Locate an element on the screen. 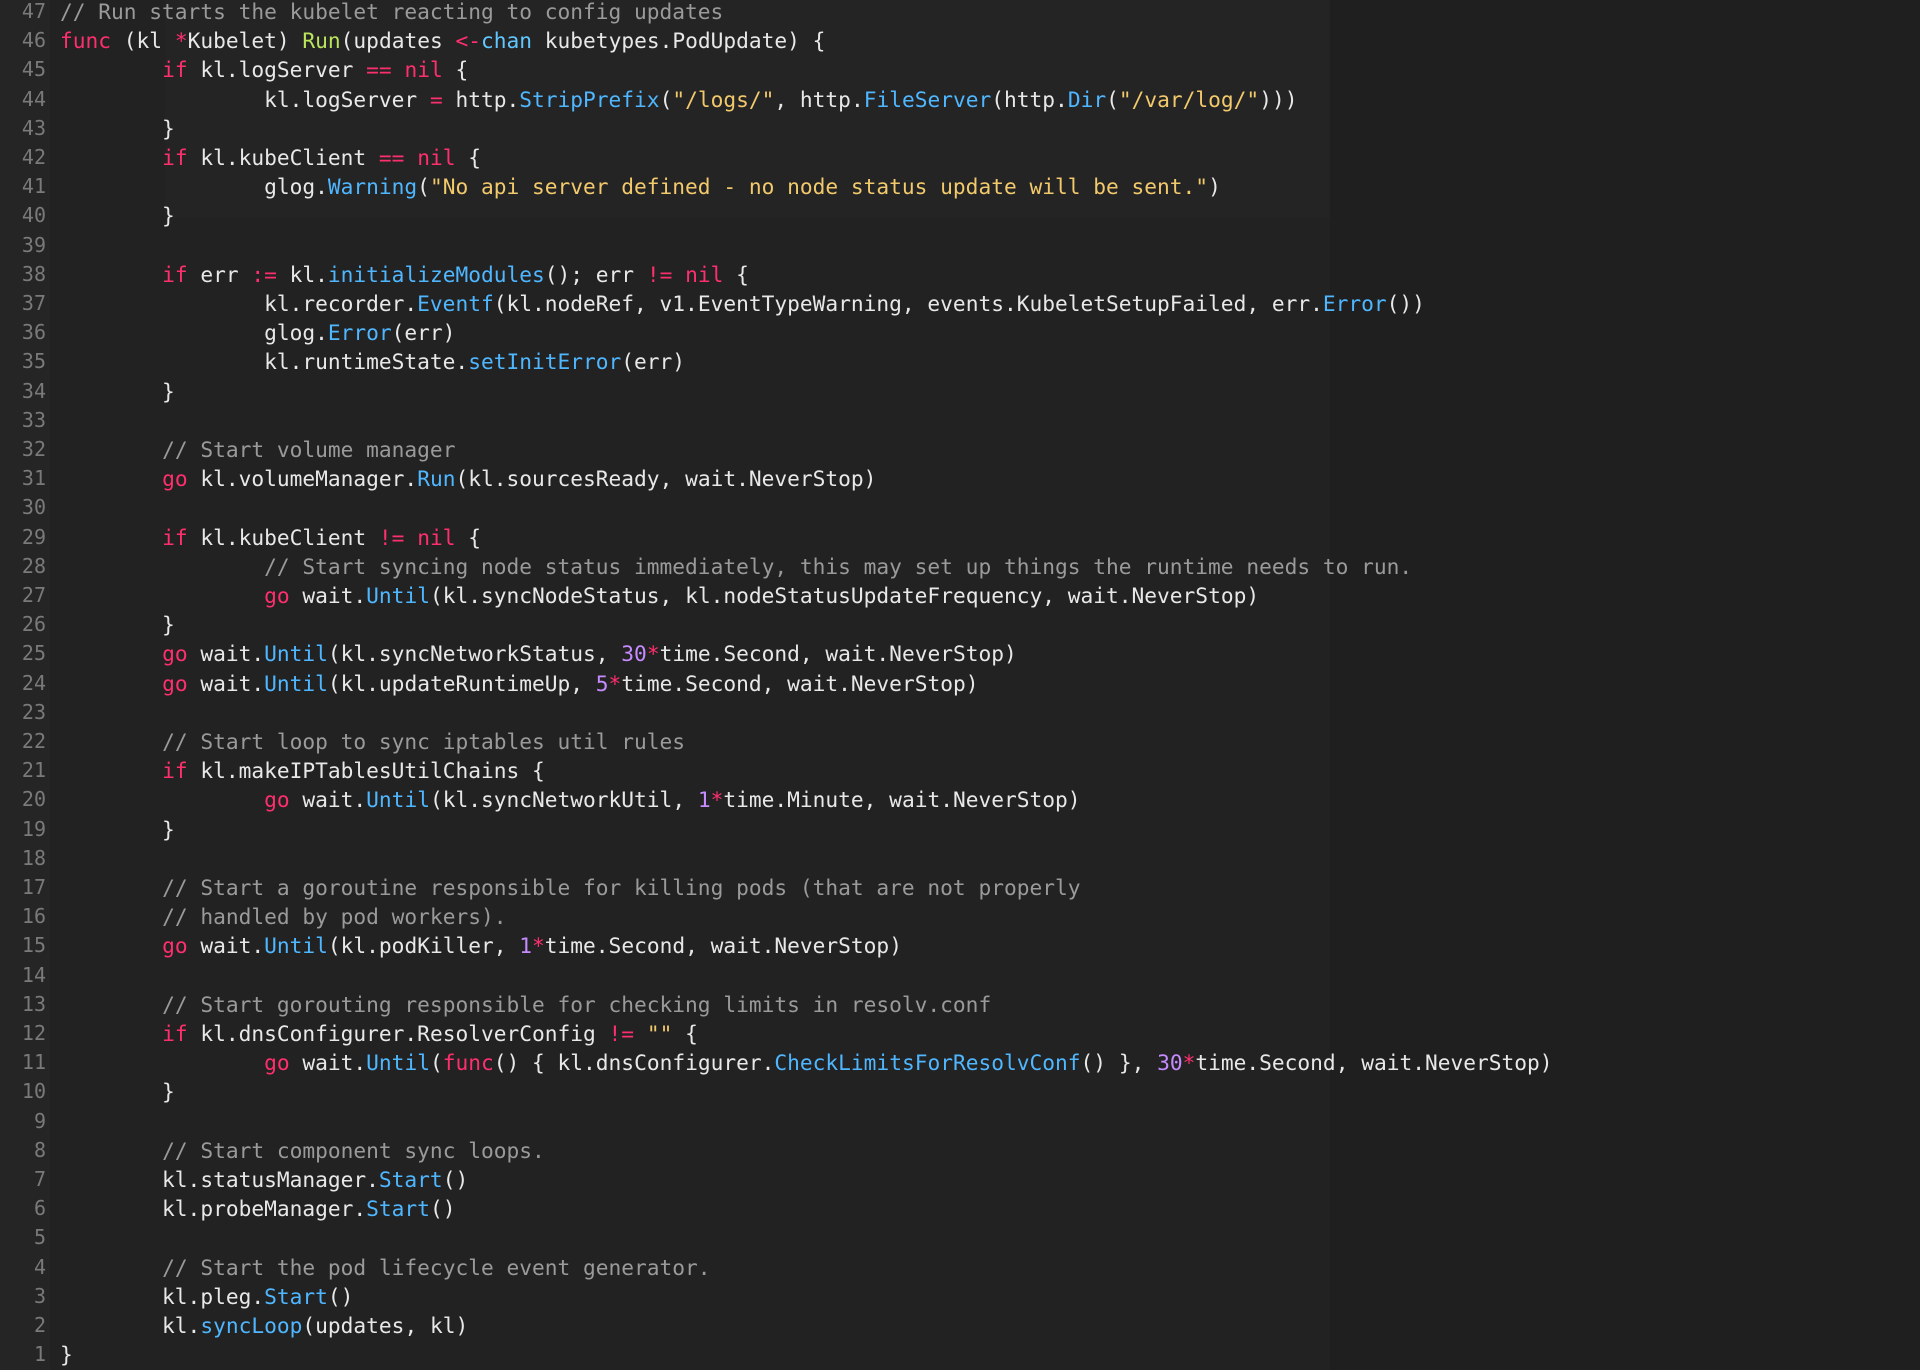 The image size is (1920, 1370). code-line: 16 // handled by pod workers). is located at coordinates (960, 916).